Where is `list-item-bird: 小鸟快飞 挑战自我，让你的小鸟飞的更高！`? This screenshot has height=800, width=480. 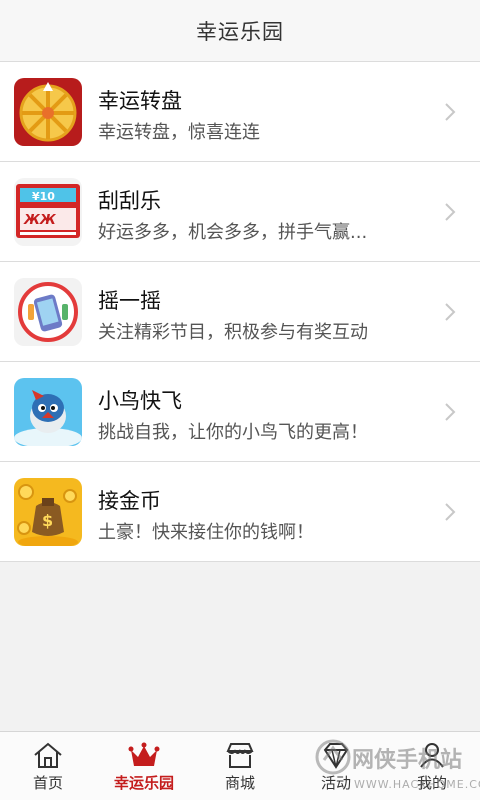
list-item-bird: 小鸟快飞 挑战自我，让你的小鸟飞的更高！ is located at coordinates (240, 412).